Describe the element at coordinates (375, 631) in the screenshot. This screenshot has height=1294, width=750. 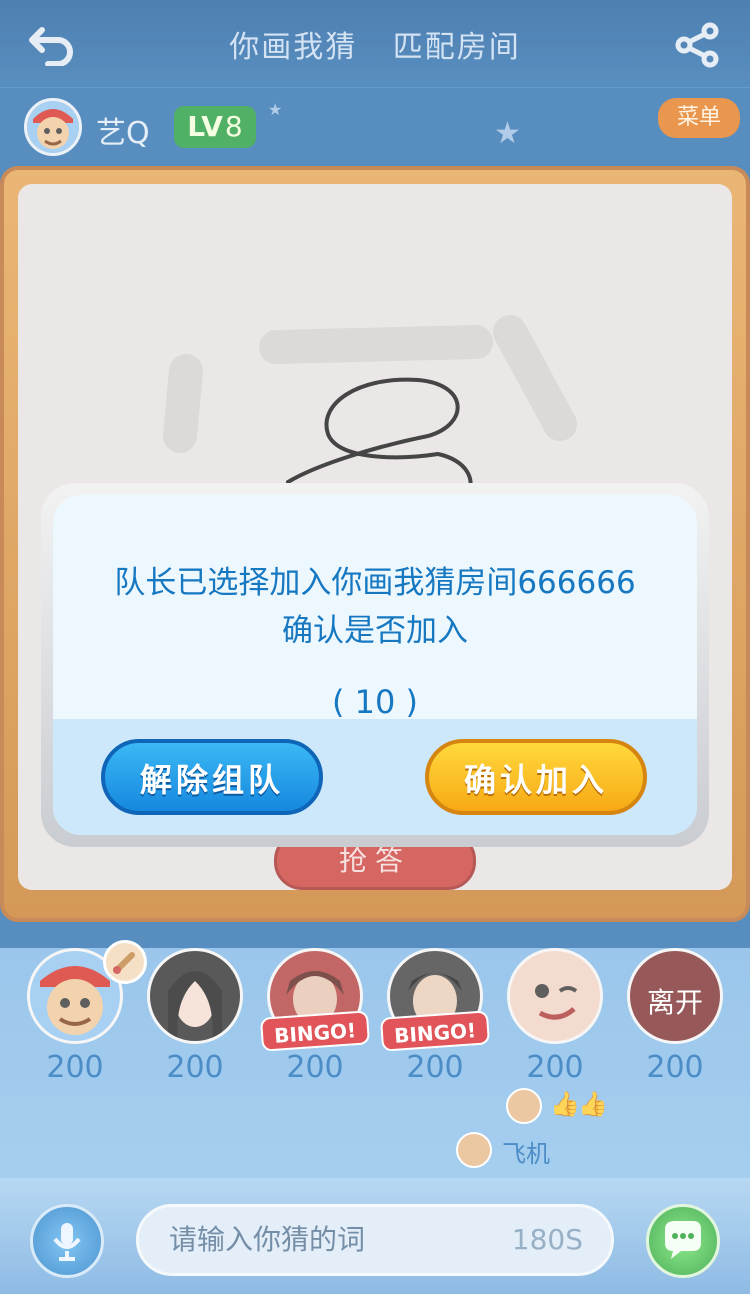
I see `dialog-message-line2: 确认是否加入` at that location.